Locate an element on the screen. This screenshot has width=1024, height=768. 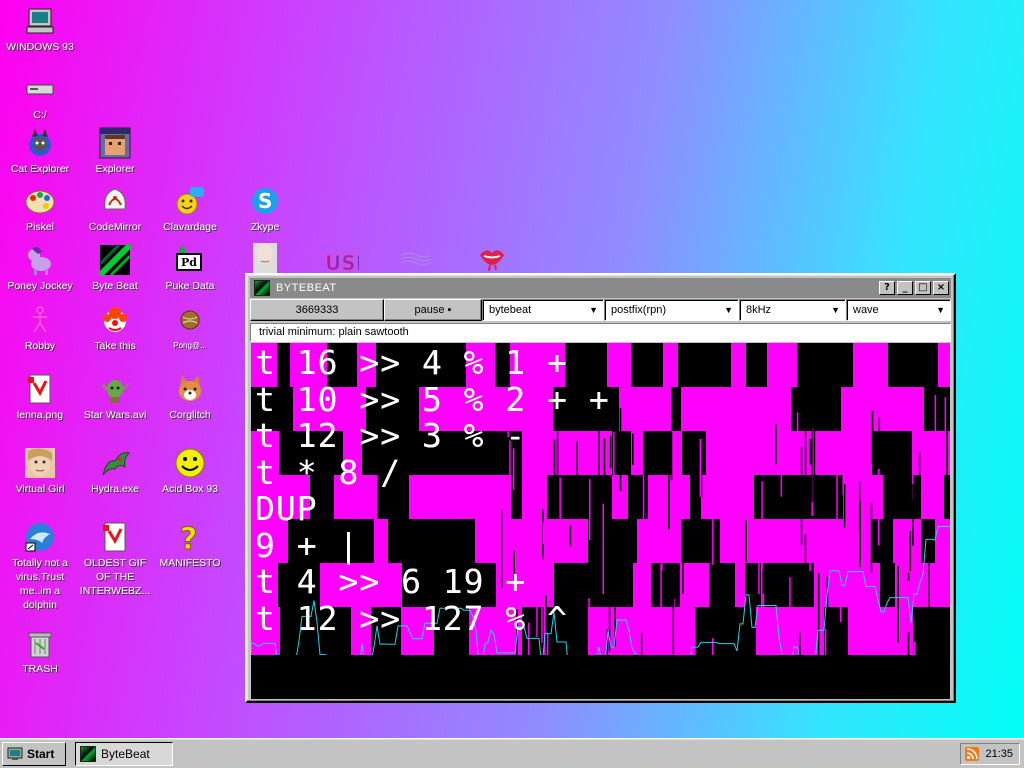
desktop-icon-star-wars: Star Wars.avi is located at coordinates (115, 397).